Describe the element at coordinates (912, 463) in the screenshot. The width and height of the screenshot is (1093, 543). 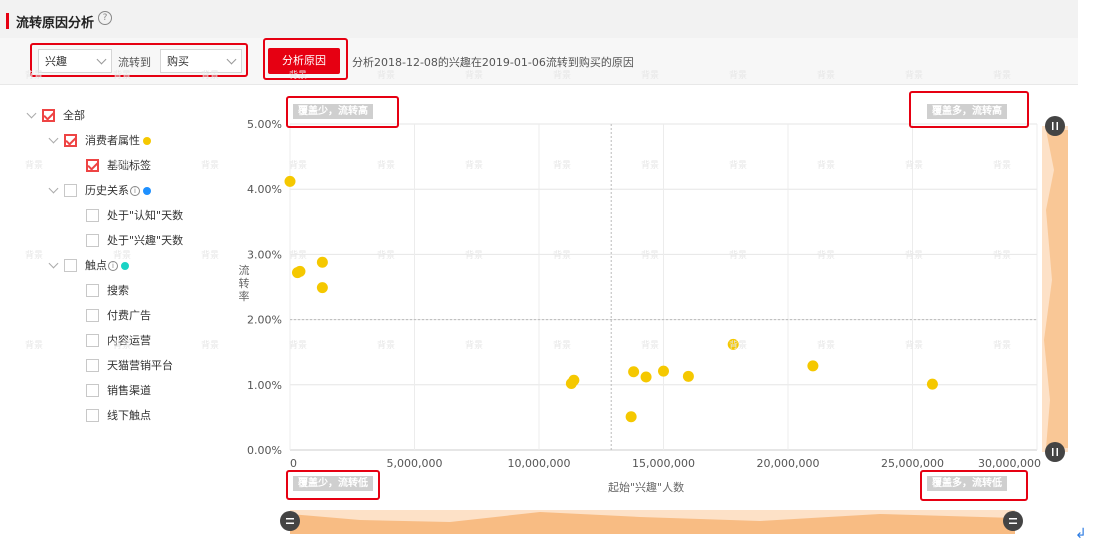
I see `x-tick-label: 25,000,000` at that location.